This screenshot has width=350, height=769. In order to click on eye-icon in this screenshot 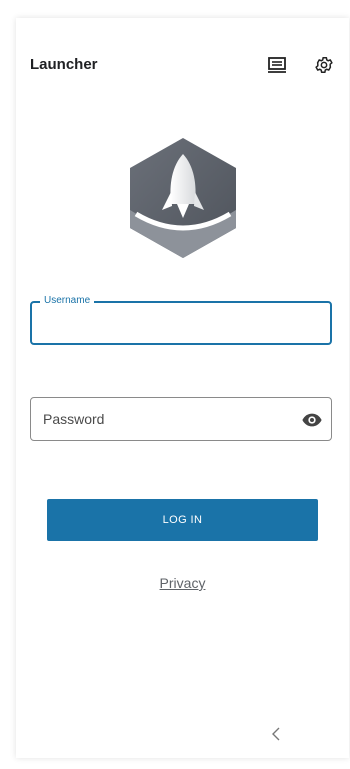, I will do `click(312, 420)`.